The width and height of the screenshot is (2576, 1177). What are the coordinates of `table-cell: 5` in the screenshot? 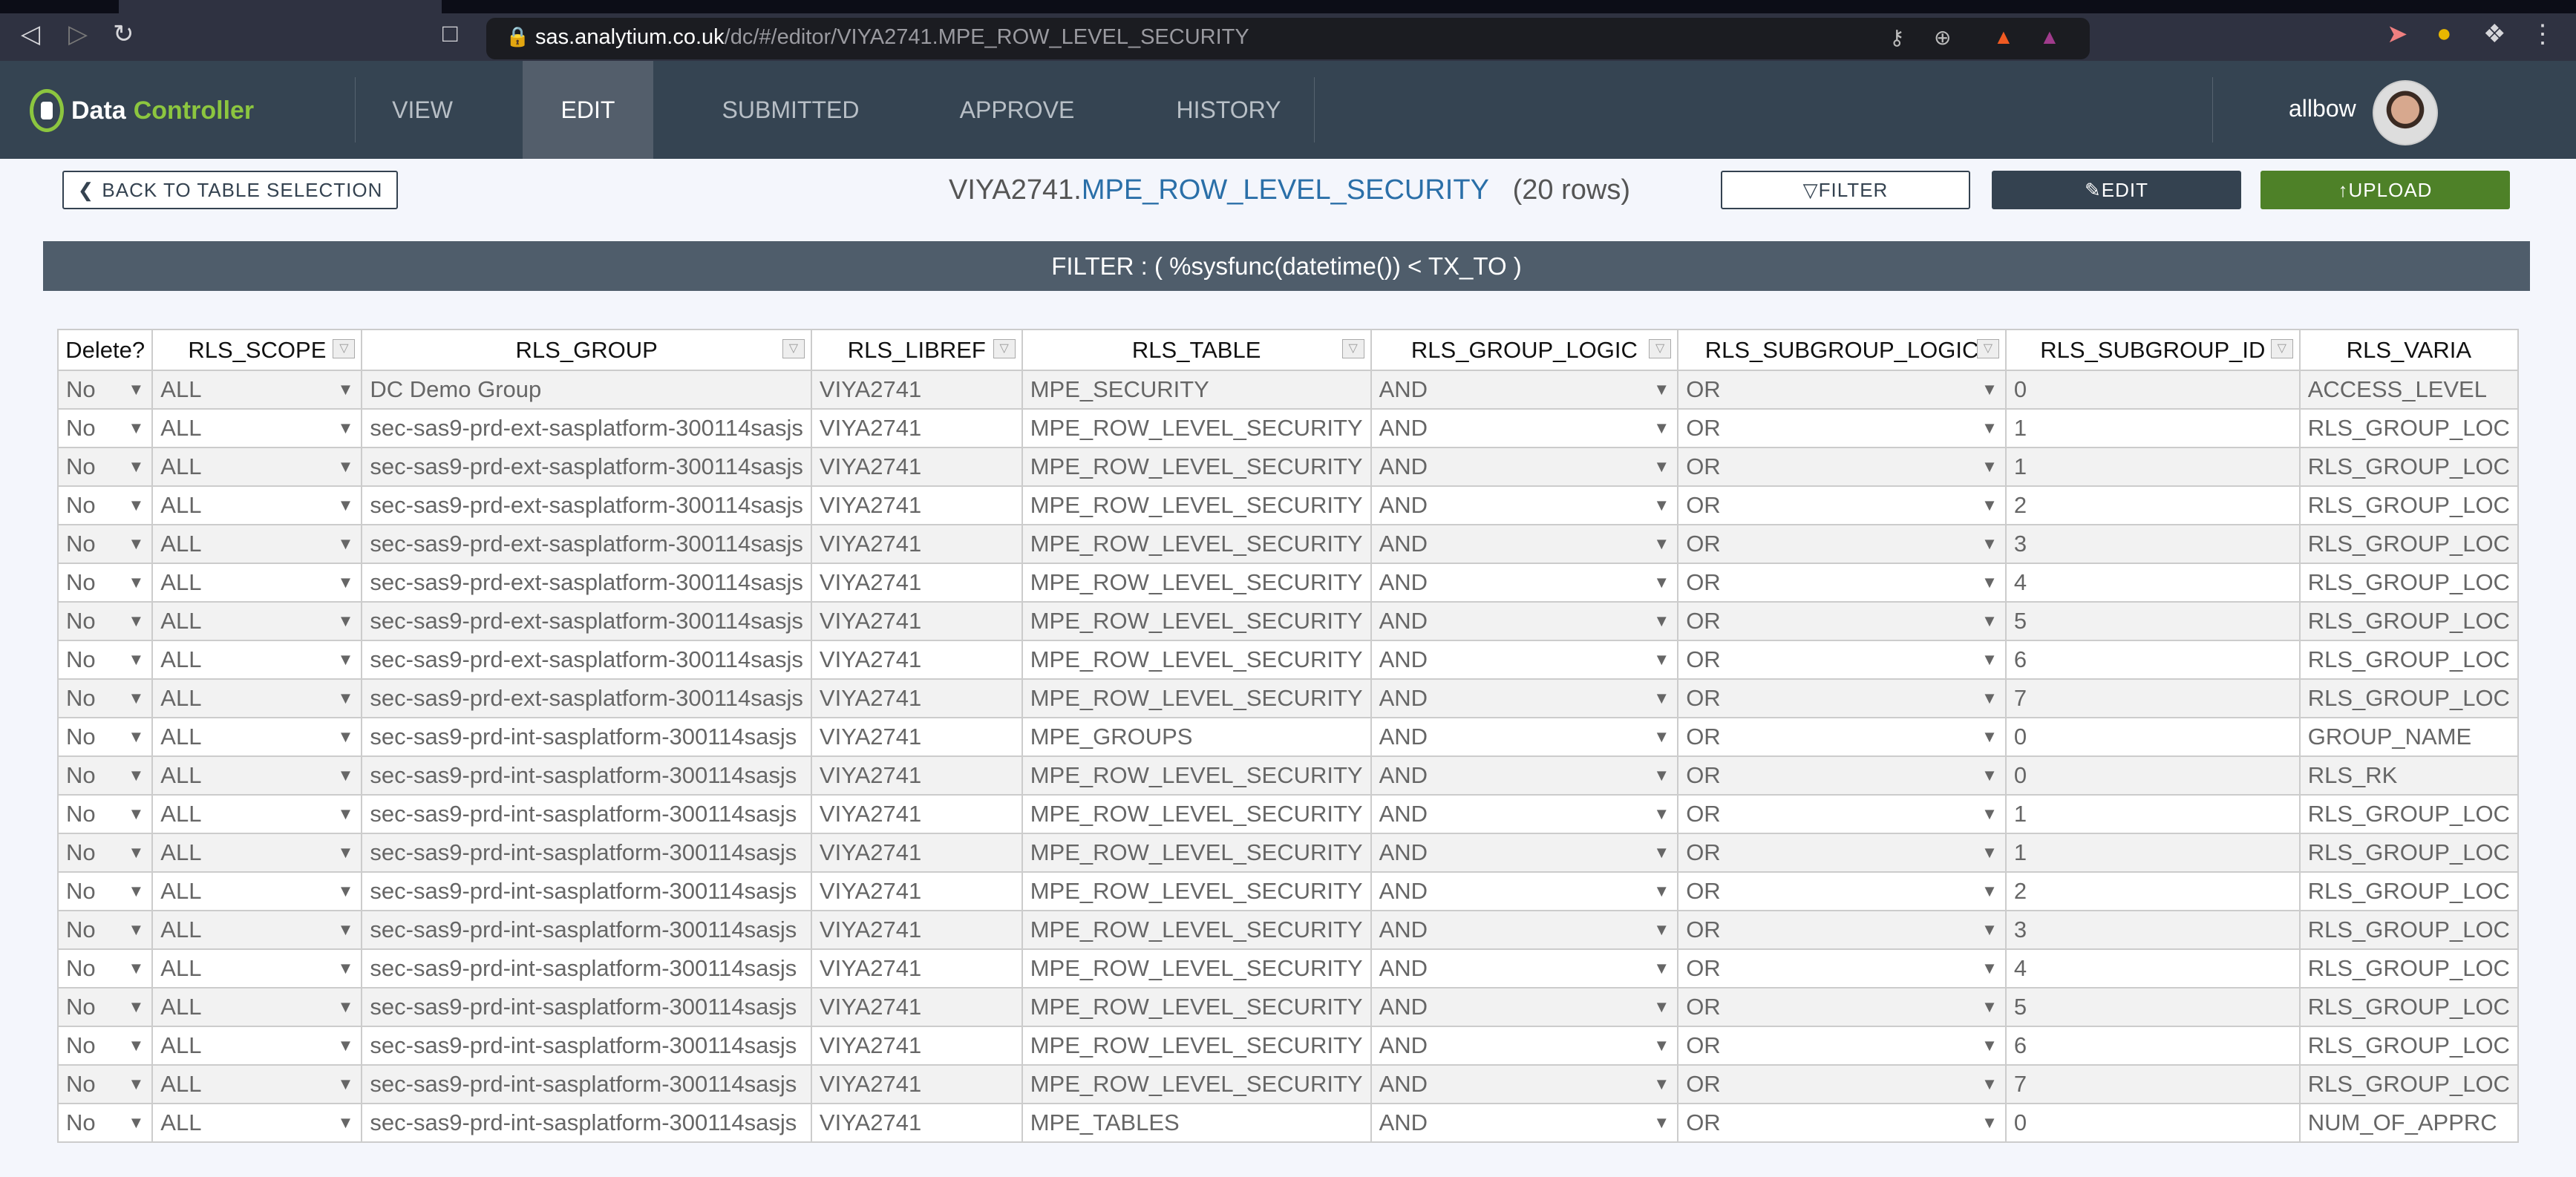 It's located at (2152, 1007).